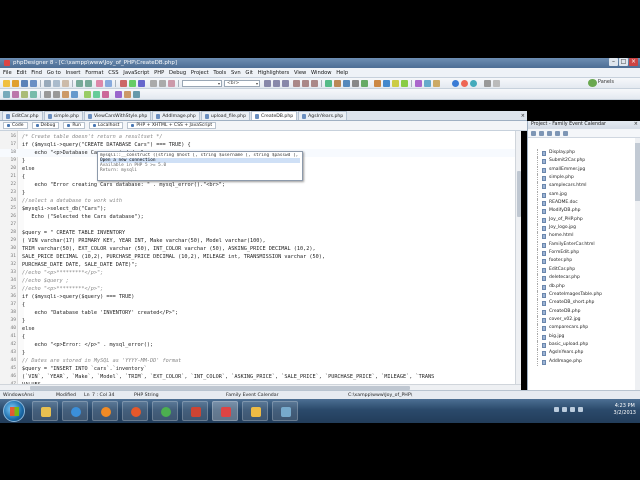 This screenshot has width=640, height=480. Describe the element at coordinates (427, 83) in the screenshot. I see `template-icon` at that location.